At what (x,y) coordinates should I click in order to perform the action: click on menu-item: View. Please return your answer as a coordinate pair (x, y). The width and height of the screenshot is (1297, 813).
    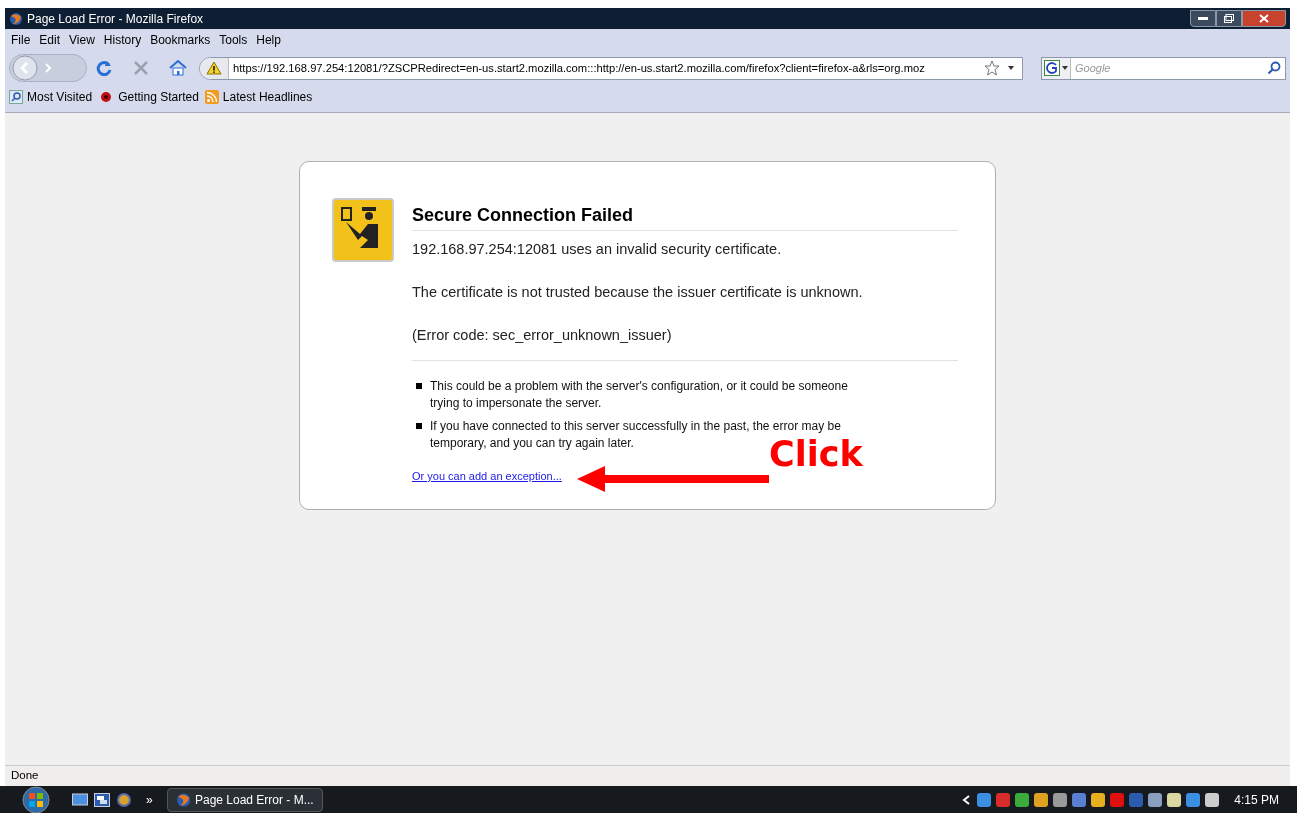
    Looking at the image, I should click on (82, 40).